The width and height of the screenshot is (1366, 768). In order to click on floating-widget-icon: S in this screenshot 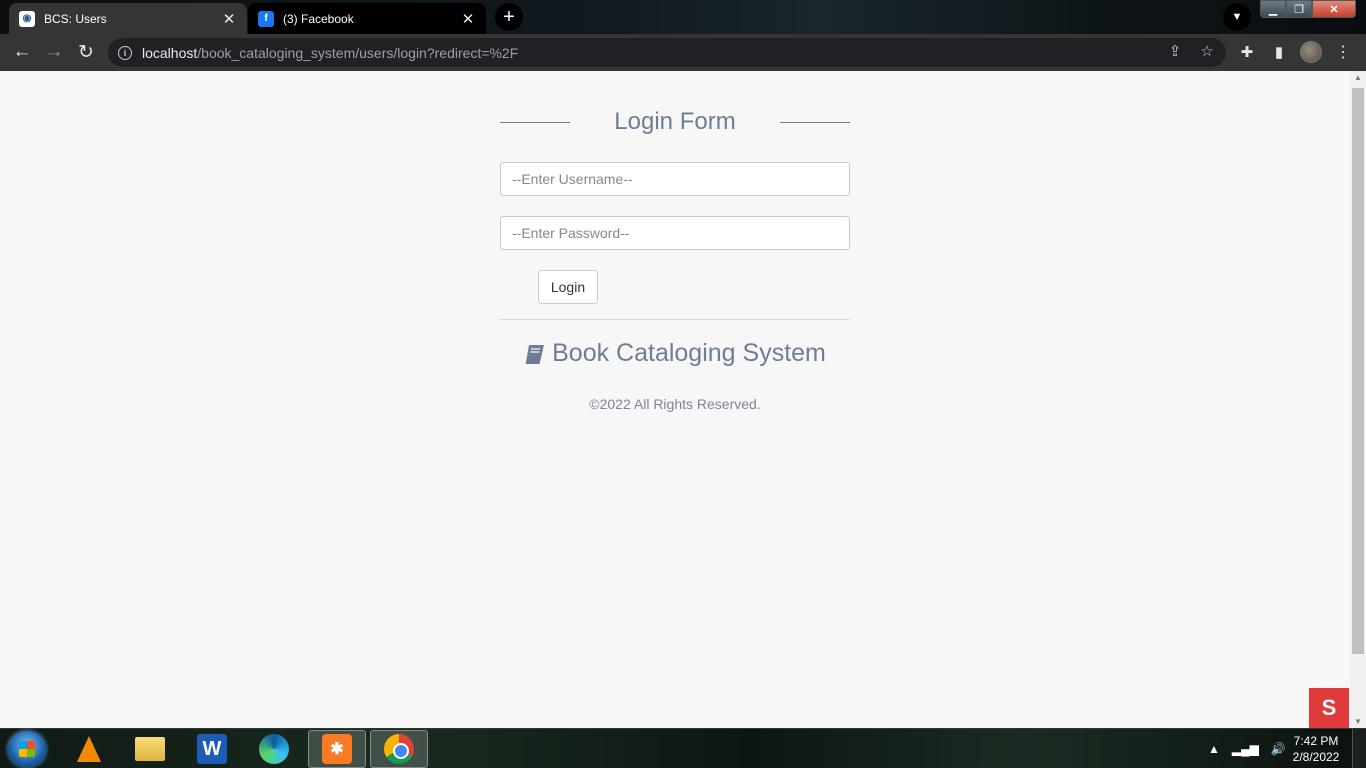, I will do `click(1329, 708)`.